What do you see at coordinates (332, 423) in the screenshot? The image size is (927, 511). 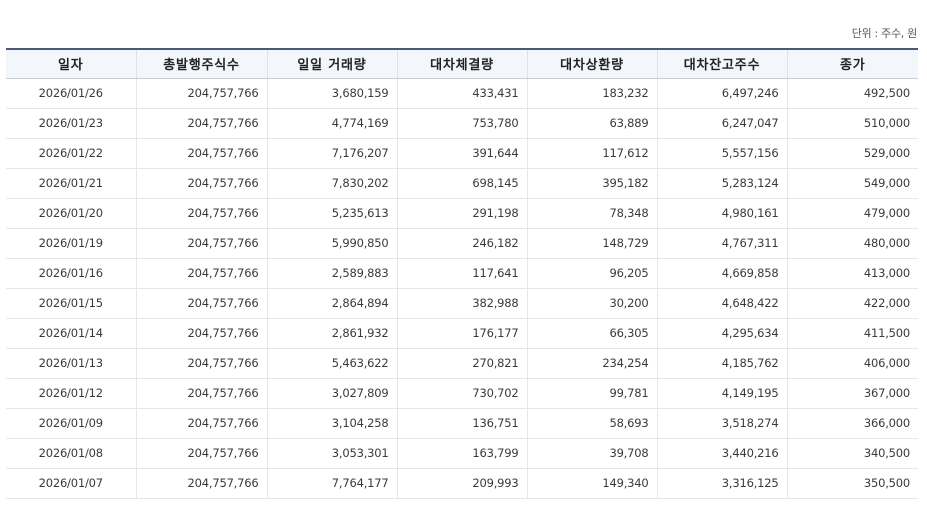 I see `cell-daily-volume: 3,104,258` at bounding box center [332, 423].